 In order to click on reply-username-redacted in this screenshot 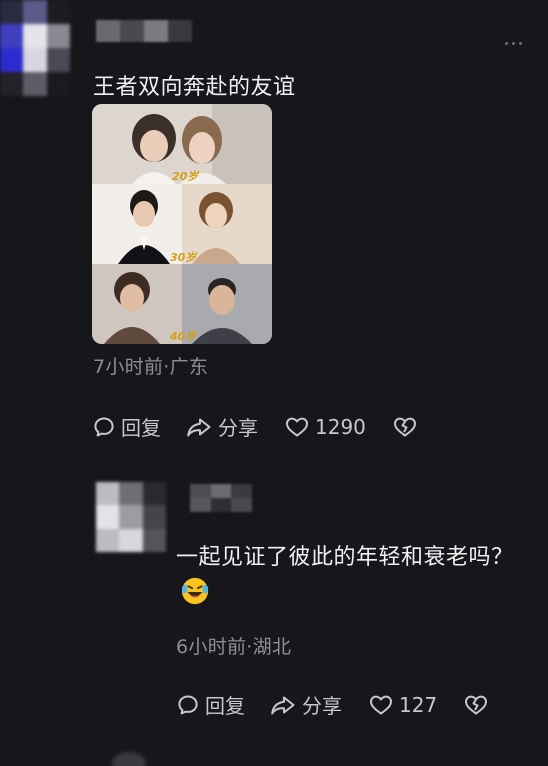, I will do `click(221, 498)`.